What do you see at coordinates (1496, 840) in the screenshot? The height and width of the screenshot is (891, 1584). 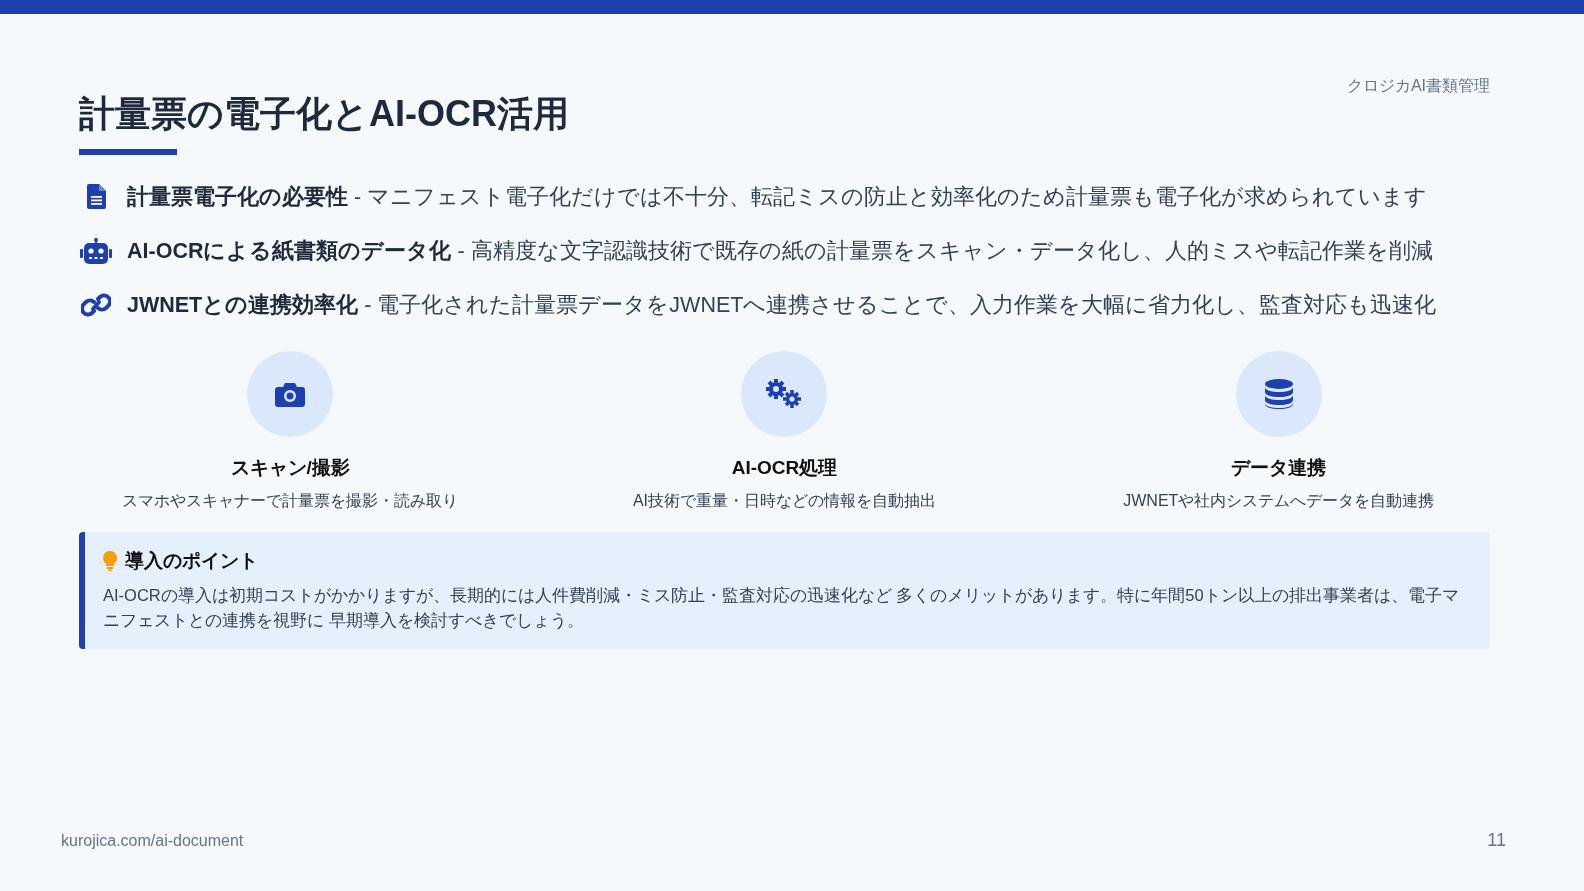 I see `page-number: 11` at bounding box center [1496, 840].